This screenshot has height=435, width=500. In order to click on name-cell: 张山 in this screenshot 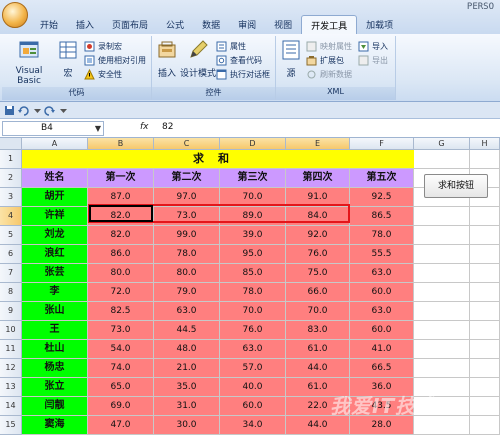, I will do `click(55, 311)`.